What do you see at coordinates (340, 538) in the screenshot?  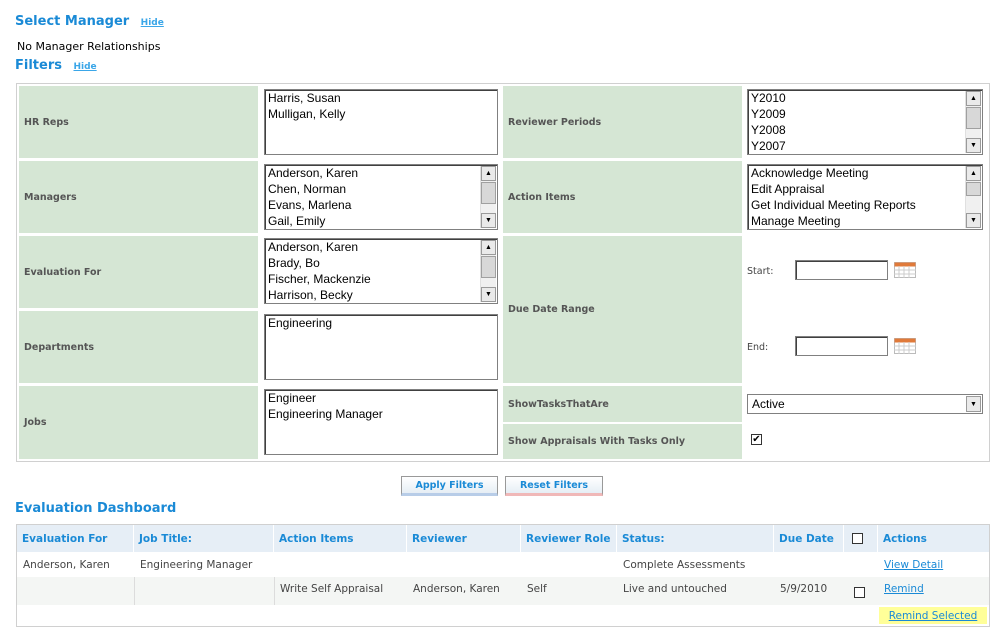 I see `col-action-items: Action Items` at bounding box center [340, 538].